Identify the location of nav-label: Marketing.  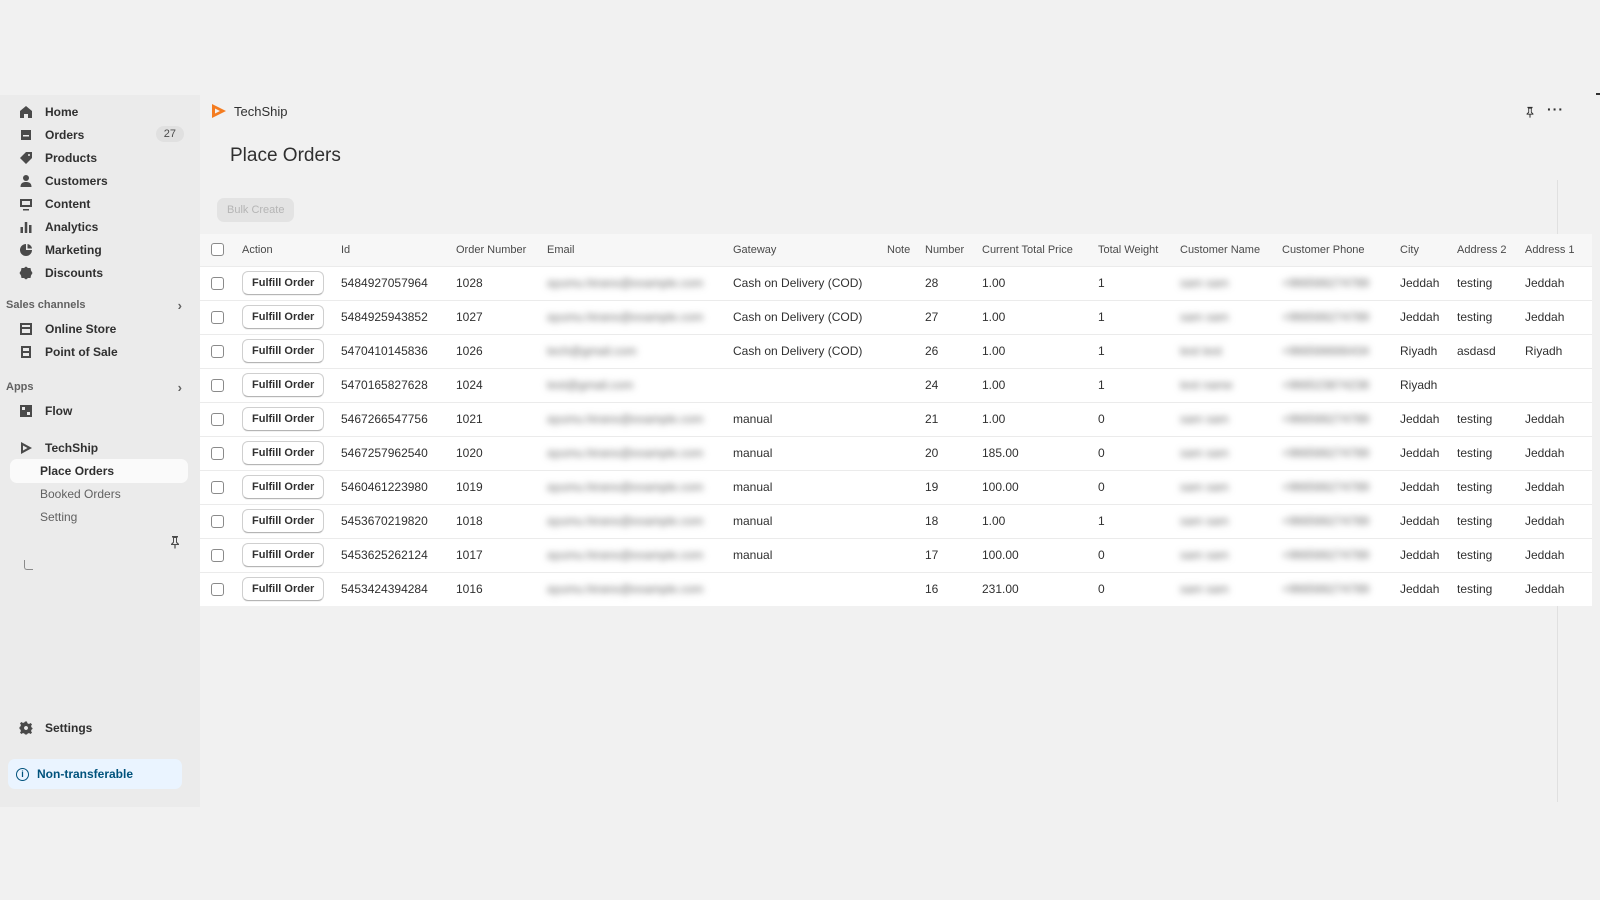
(73, 250).